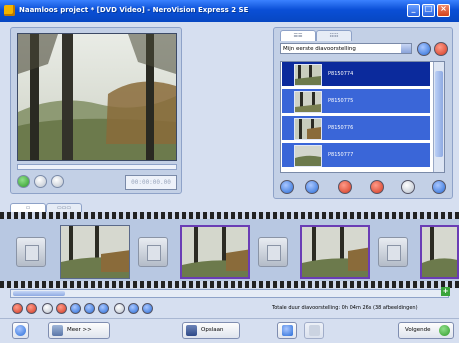  Describe the element at coordinates (147, 308) in the screenshot. I see `preview-icon` at that location.